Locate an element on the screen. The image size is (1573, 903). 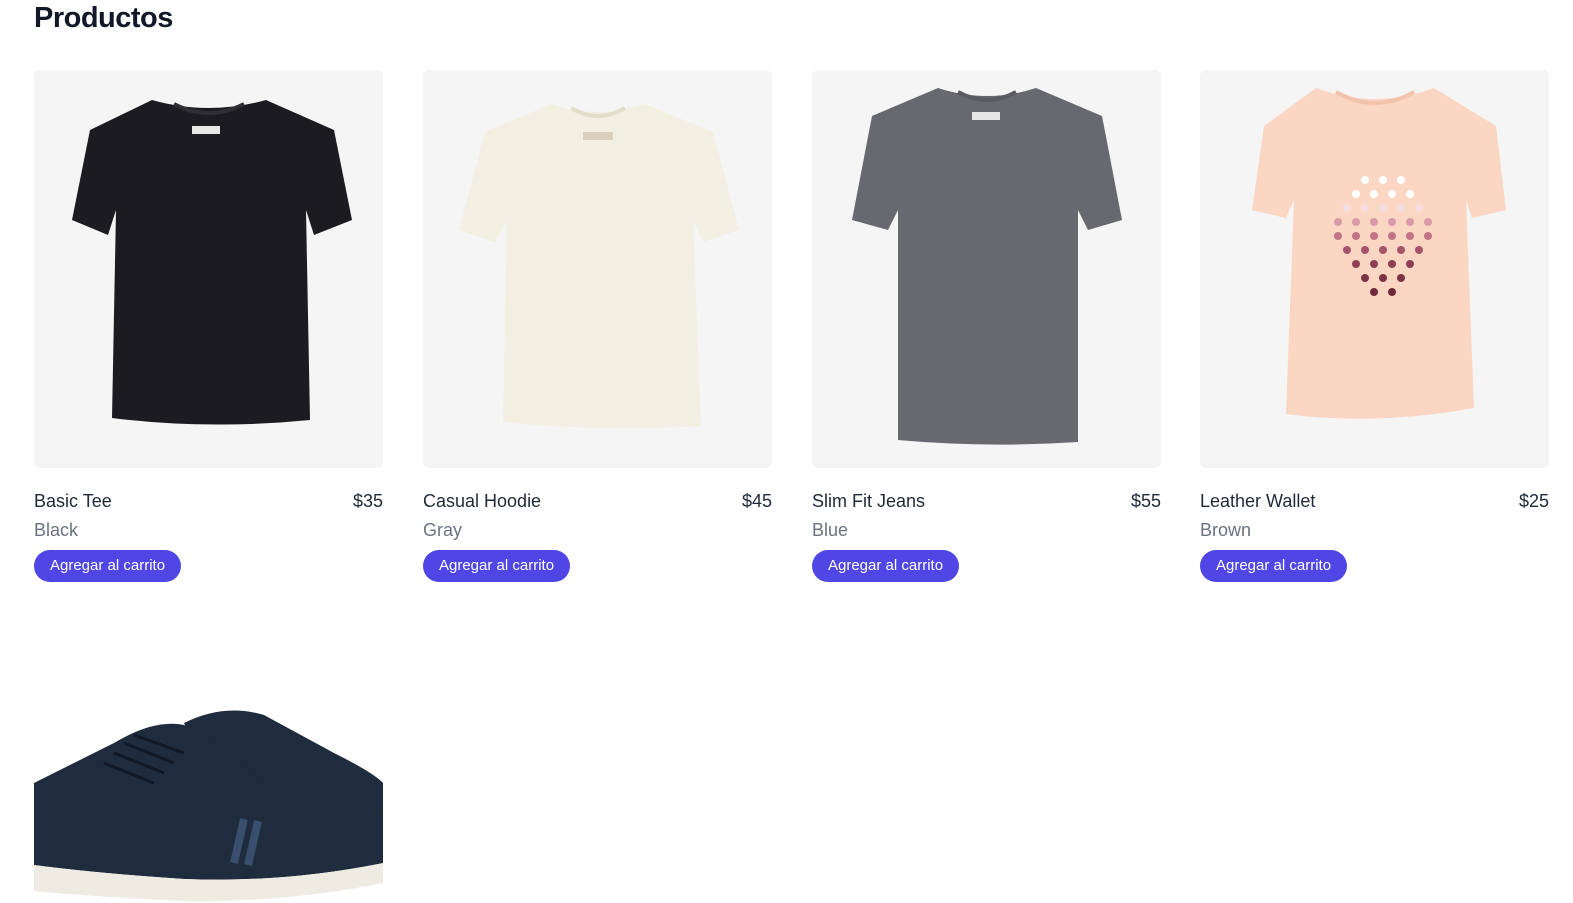
product-card is located at coordinates (208, 768).